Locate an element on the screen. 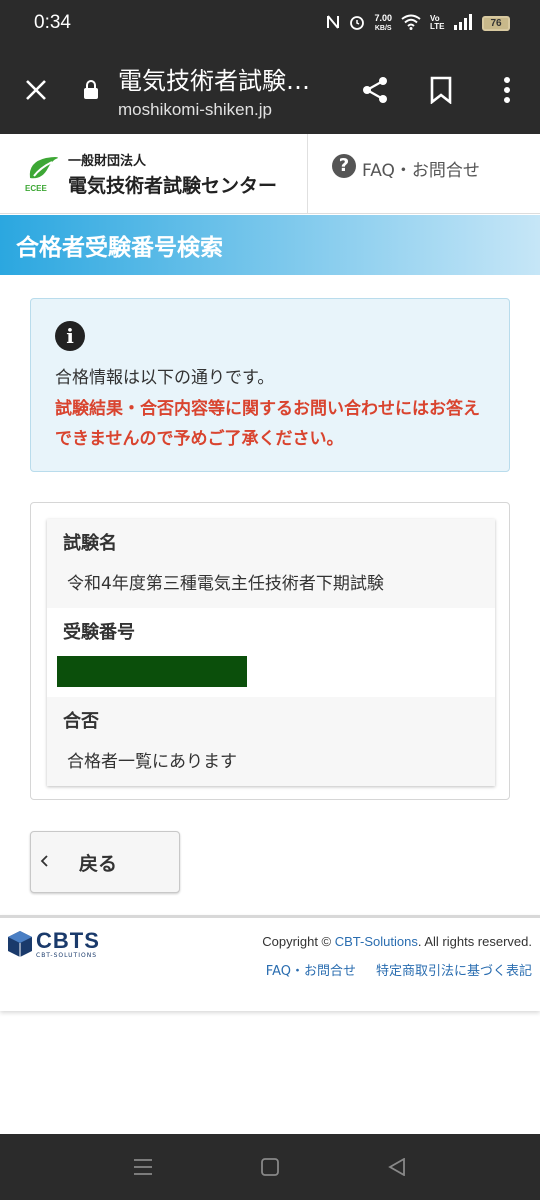  logo-text: 一般財団法人 電気技術者試験センター is located at coordinates (172, 174).